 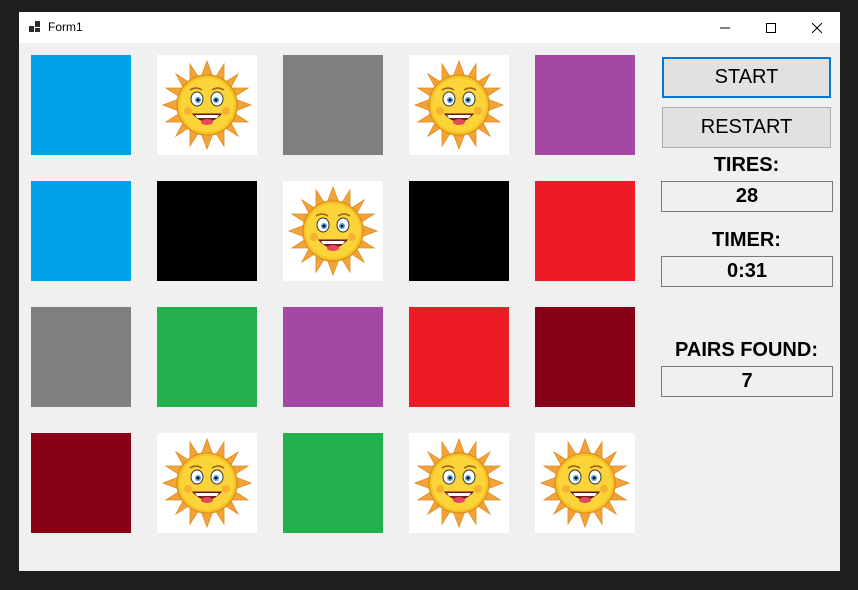 What do you see at coordinates (65, 27) in the screenshot?
I see `window-title: Form1` at bounding box center [65, 27].